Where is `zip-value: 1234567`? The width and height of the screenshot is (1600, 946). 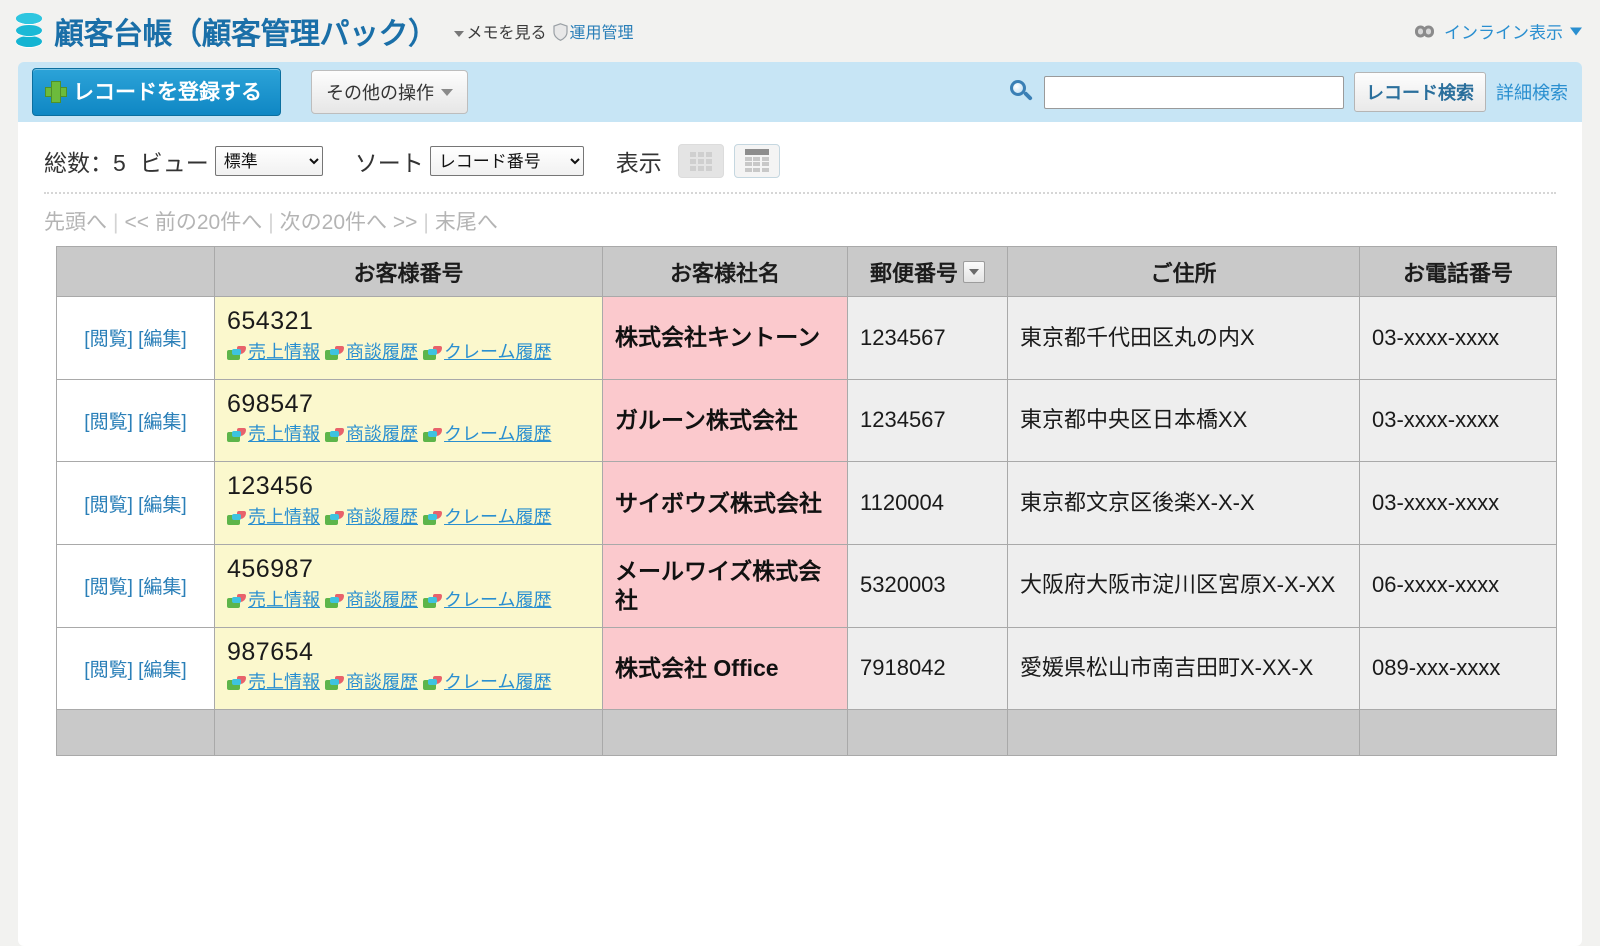
zip-value: 1234567 is located at coordinates (903, 420).